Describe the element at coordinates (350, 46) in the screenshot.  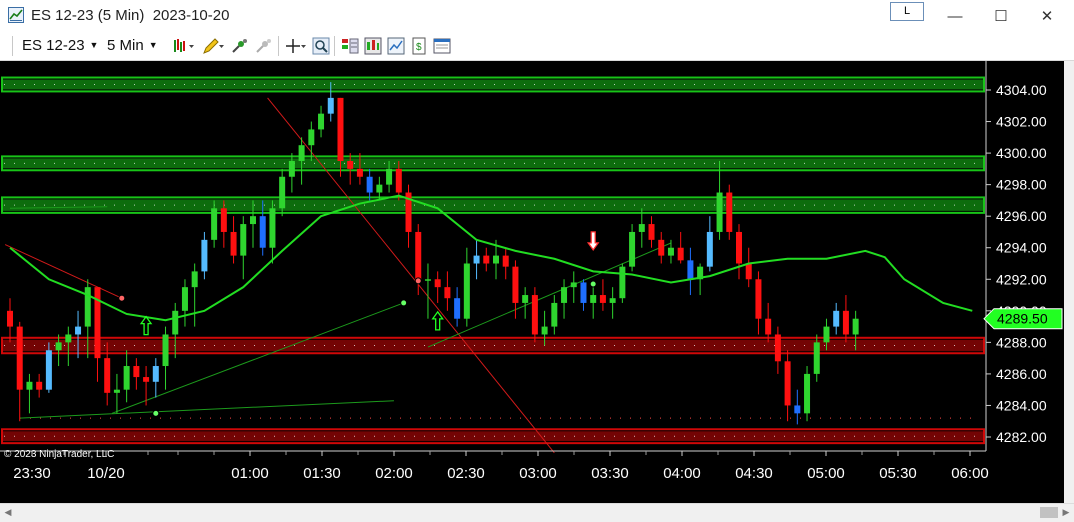
I see `chart-trader-icon` at that location.